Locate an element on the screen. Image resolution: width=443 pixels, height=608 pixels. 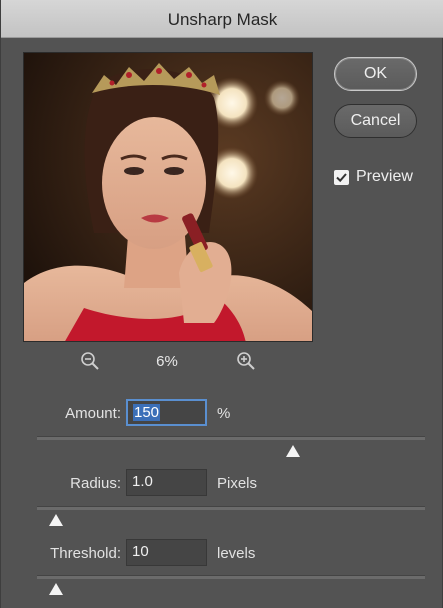
title-bar: Unsharp Mask is located at coordinates (222, 19).